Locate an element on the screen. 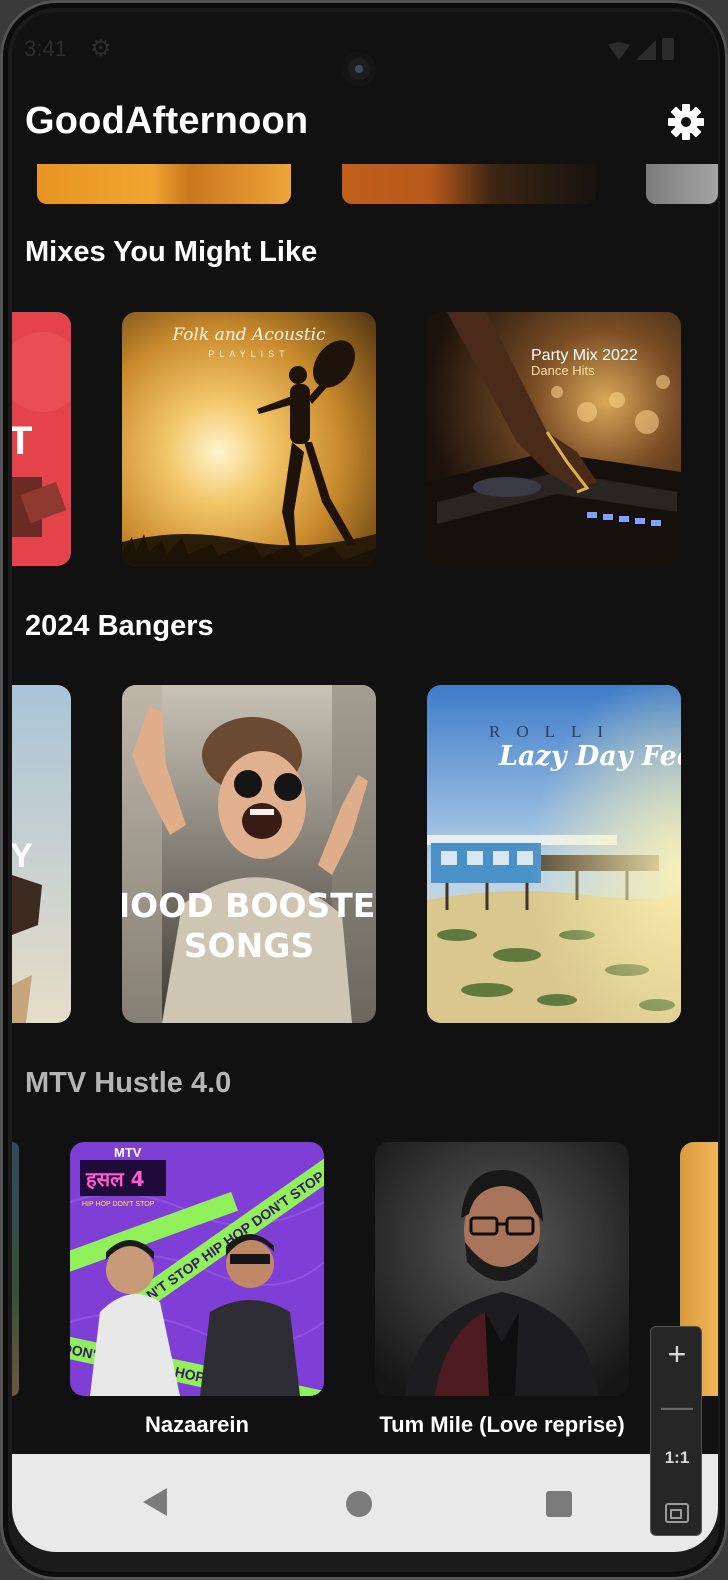 Image resolution: width=728 pixels, height=1580 pixels. status-icons is located at coordinates (641, 49).